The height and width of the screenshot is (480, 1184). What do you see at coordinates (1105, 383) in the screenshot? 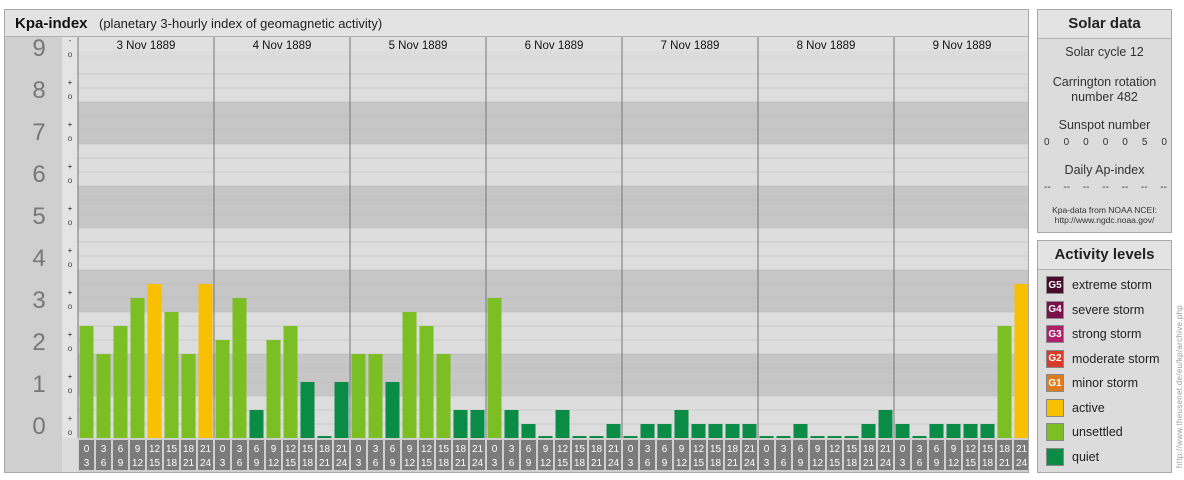
I see `activity-level-label: minor storm` at bounding box center [1105, 383].